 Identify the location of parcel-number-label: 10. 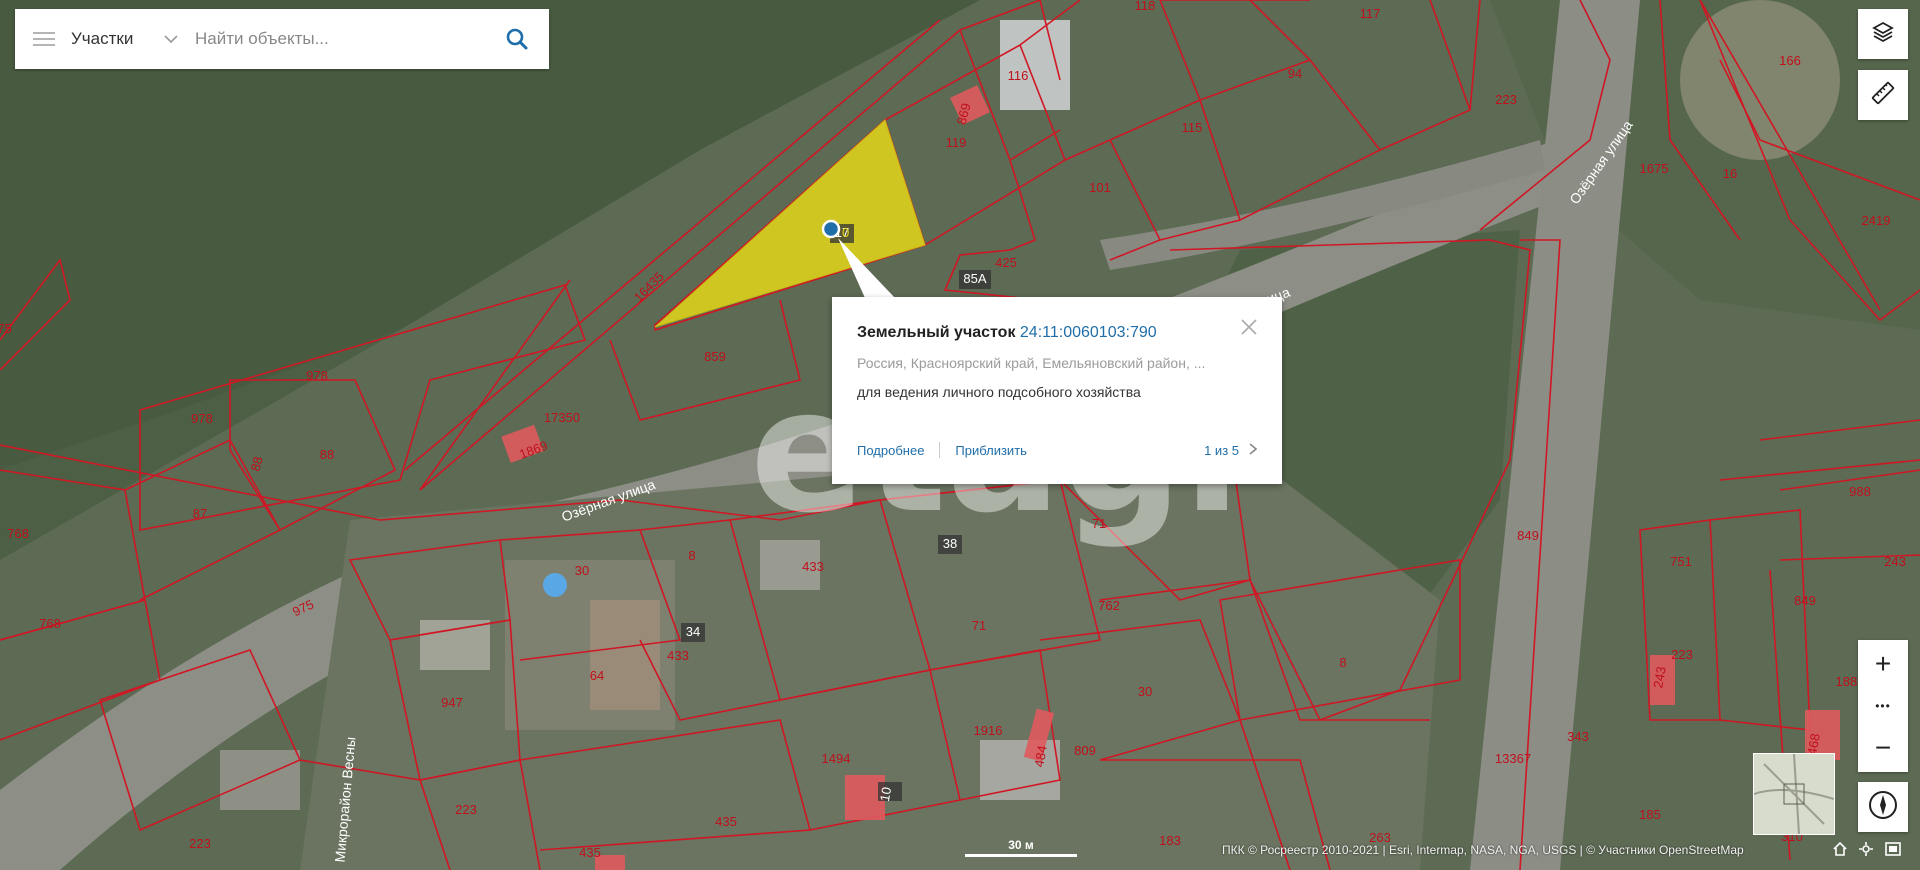
(885, 794).